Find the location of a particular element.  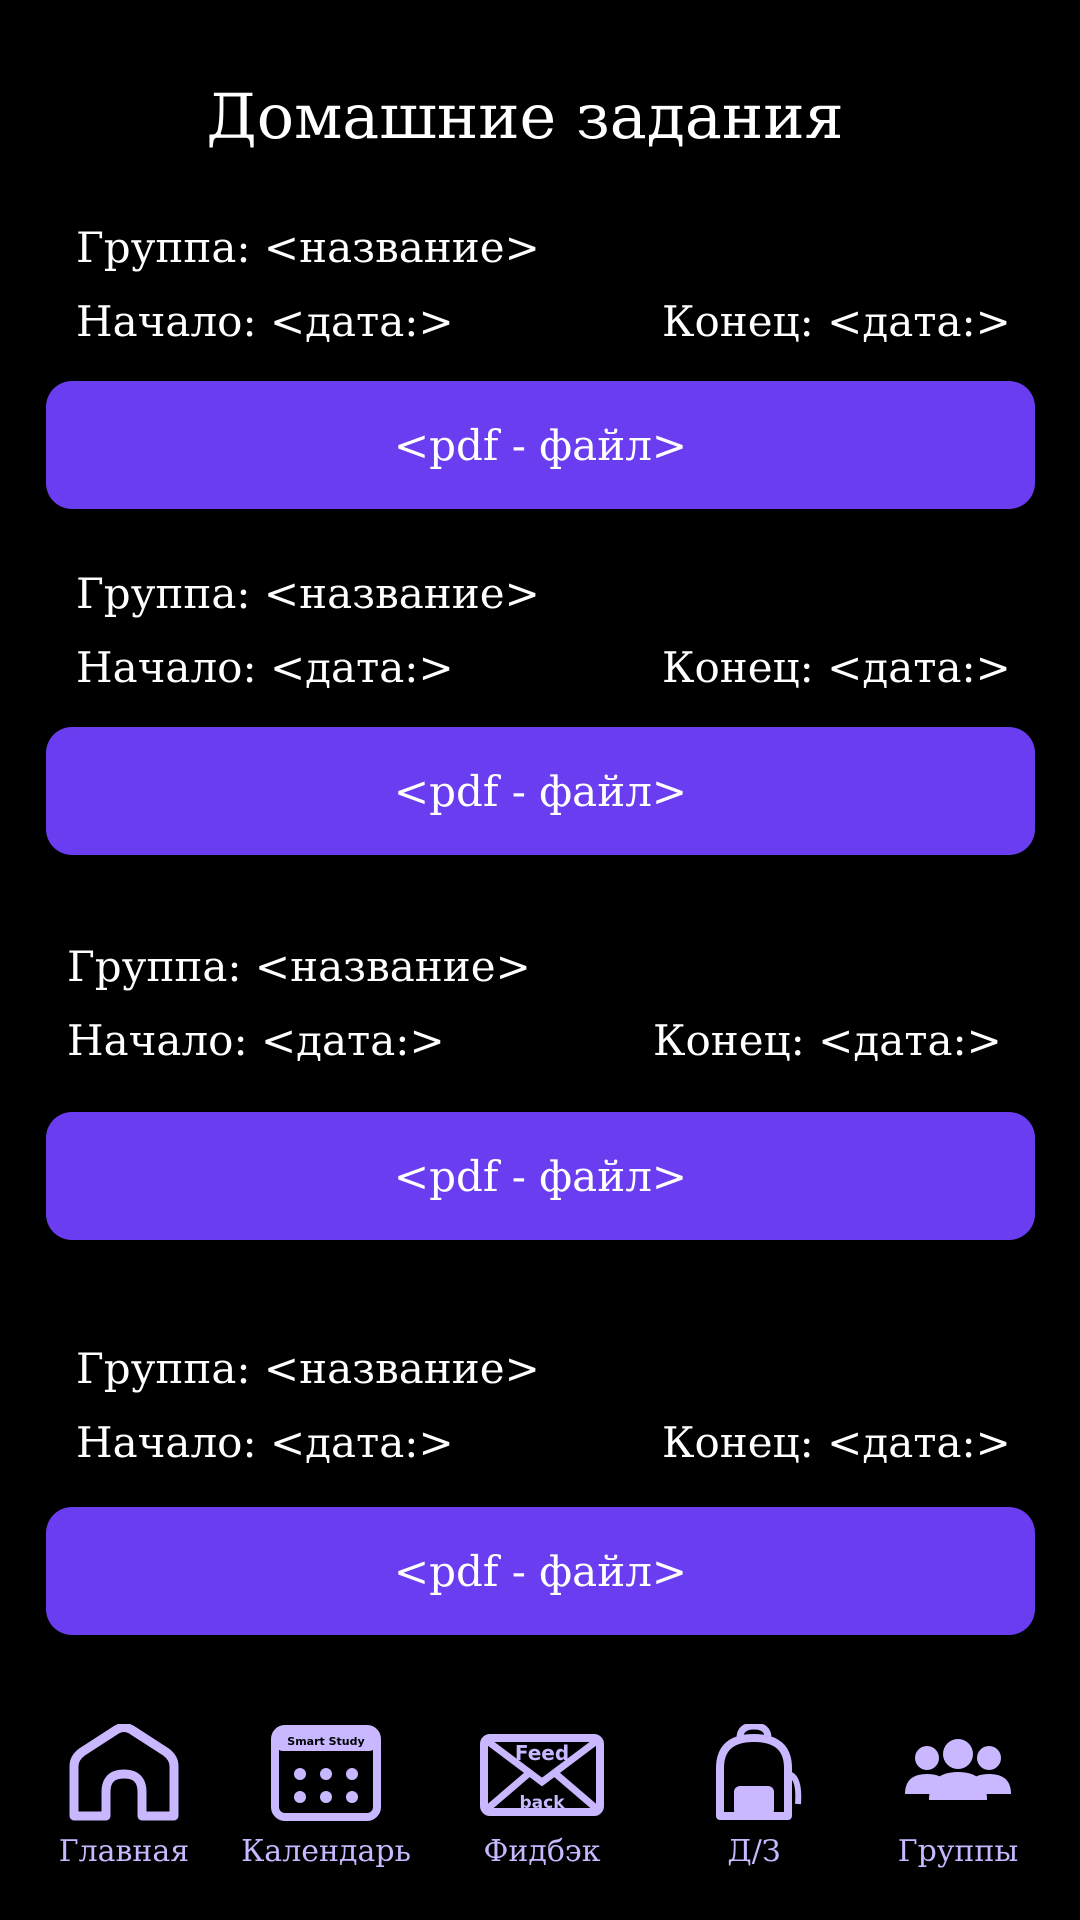

nav-label: Главная is located at coordinates (124, 1851).